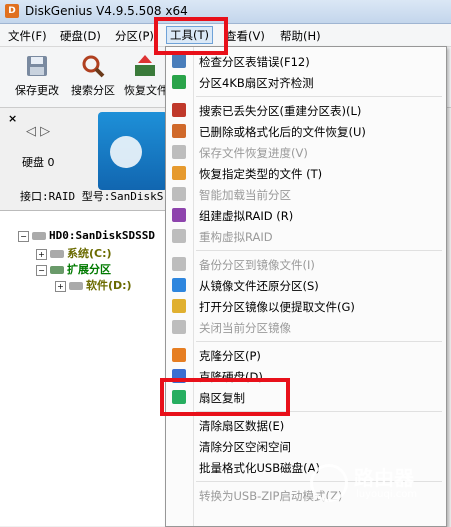 The height and width of the screenshot is (527, 451). Describe the element at coordinates (259, 468) in the screenshot. I see `menu-item-label: 批量格式化USB磁盘(A)` at that location.